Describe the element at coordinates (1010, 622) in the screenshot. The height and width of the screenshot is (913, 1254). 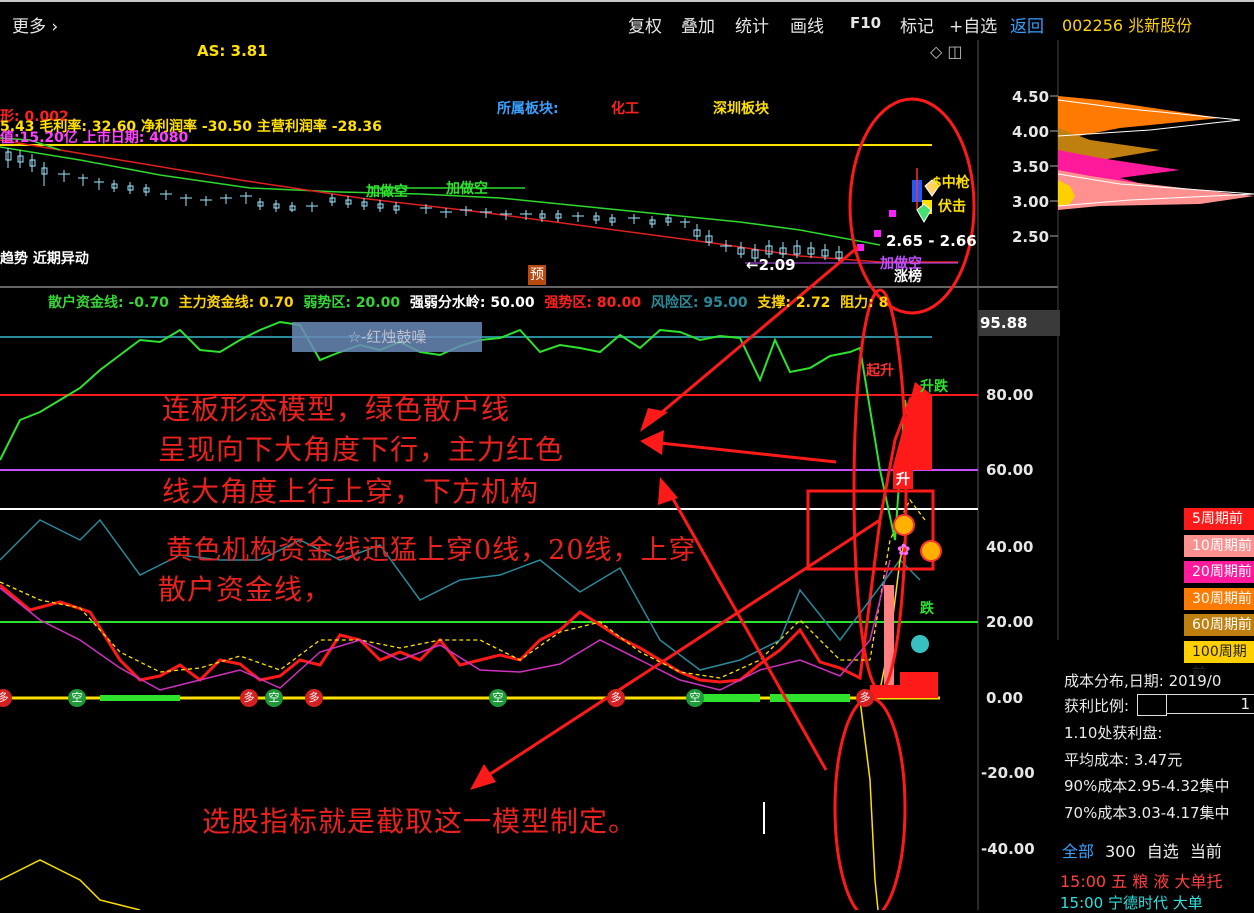
I see `indicator-tick: 20.00` at that location.